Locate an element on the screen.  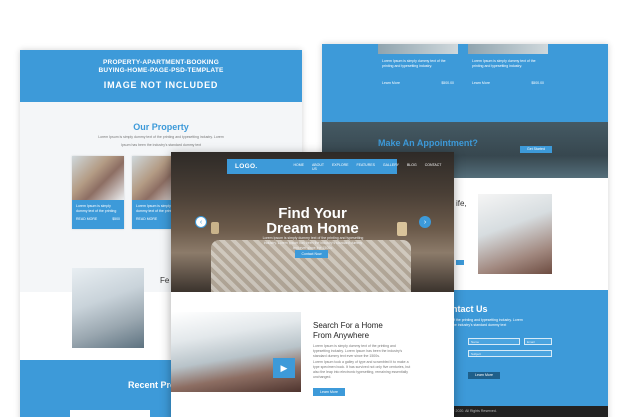
nav-item-about: ABOUT US is located at coordinates (318, 167).